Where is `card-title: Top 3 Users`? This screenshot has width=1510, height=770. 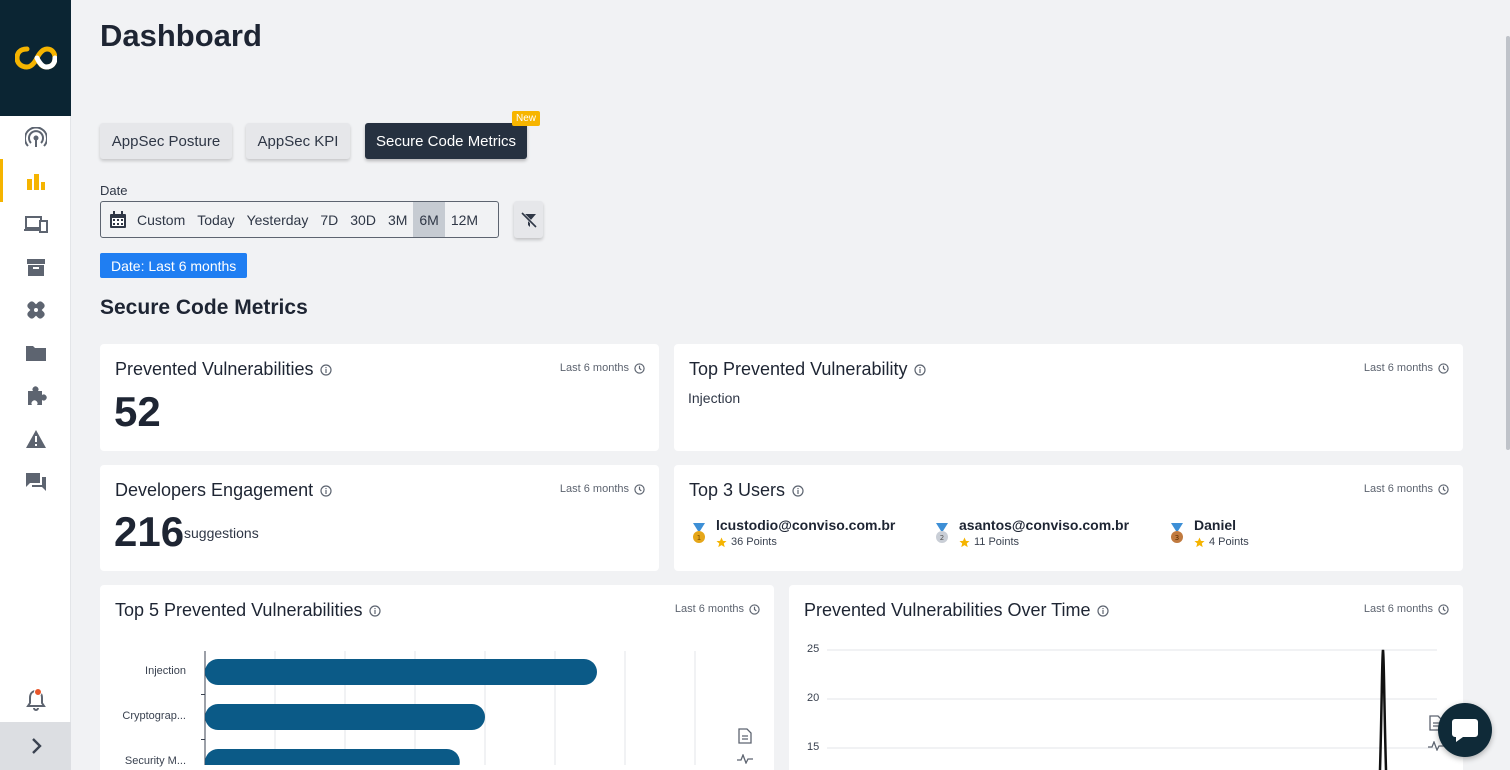
card-title: Top 3 Users is located at coordinates (737, 490).